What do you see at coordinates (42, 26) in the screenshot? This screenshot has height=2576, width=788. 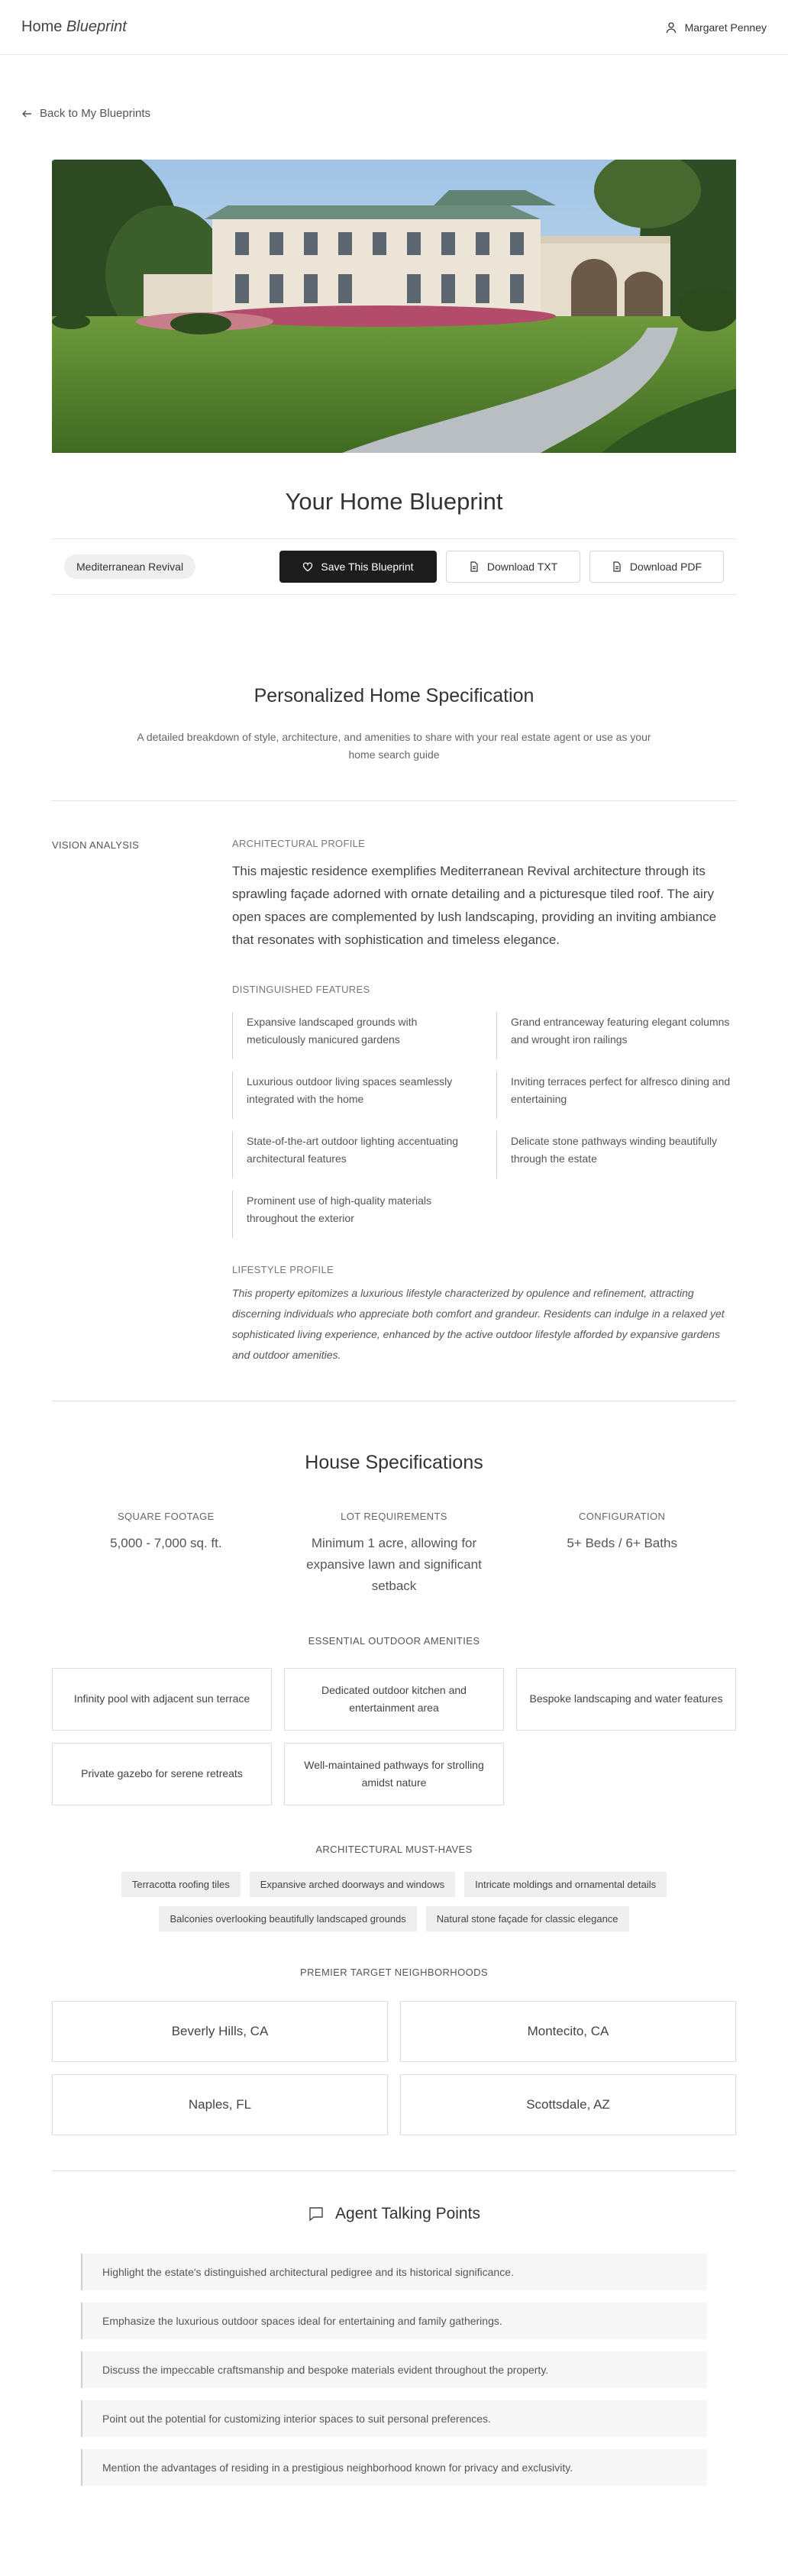 I see `brand-text-plain: Home` at bounding box center [42, 26].